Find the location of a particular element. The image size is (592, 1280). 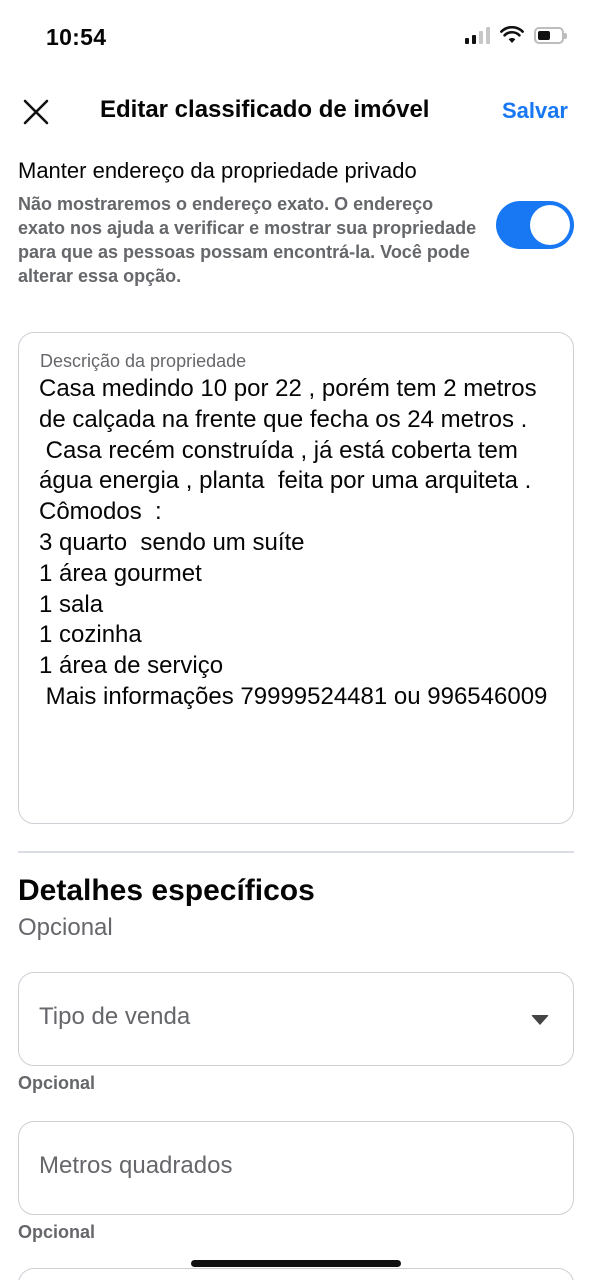

private-address-toggle is located at coordinates (535, 225).